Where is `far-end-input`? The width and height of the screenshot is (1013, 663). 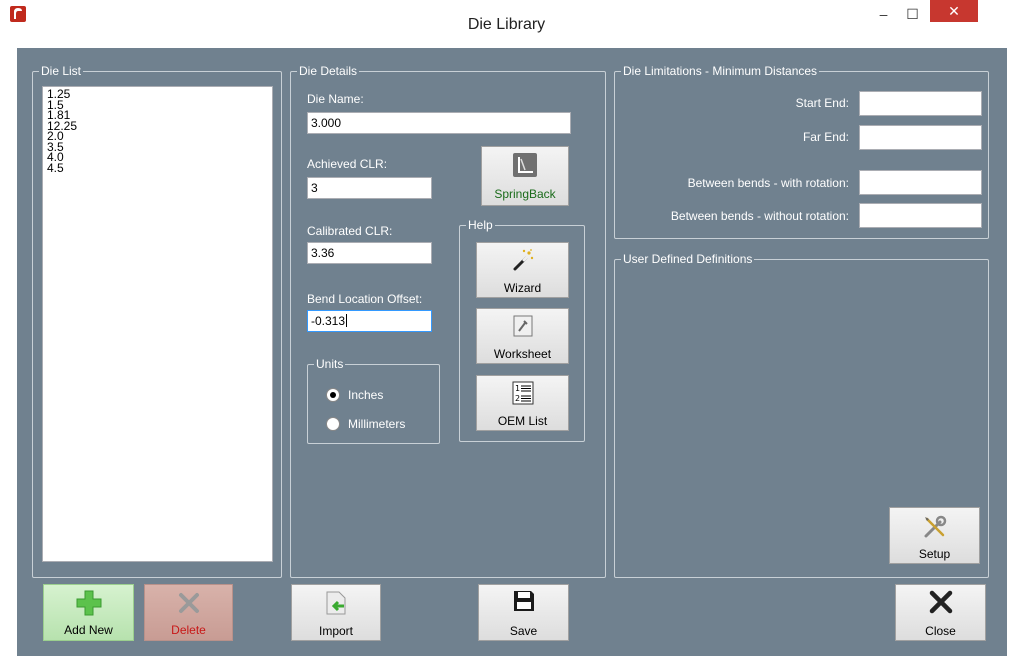 far-end-input is located at coordinates (920, 137).